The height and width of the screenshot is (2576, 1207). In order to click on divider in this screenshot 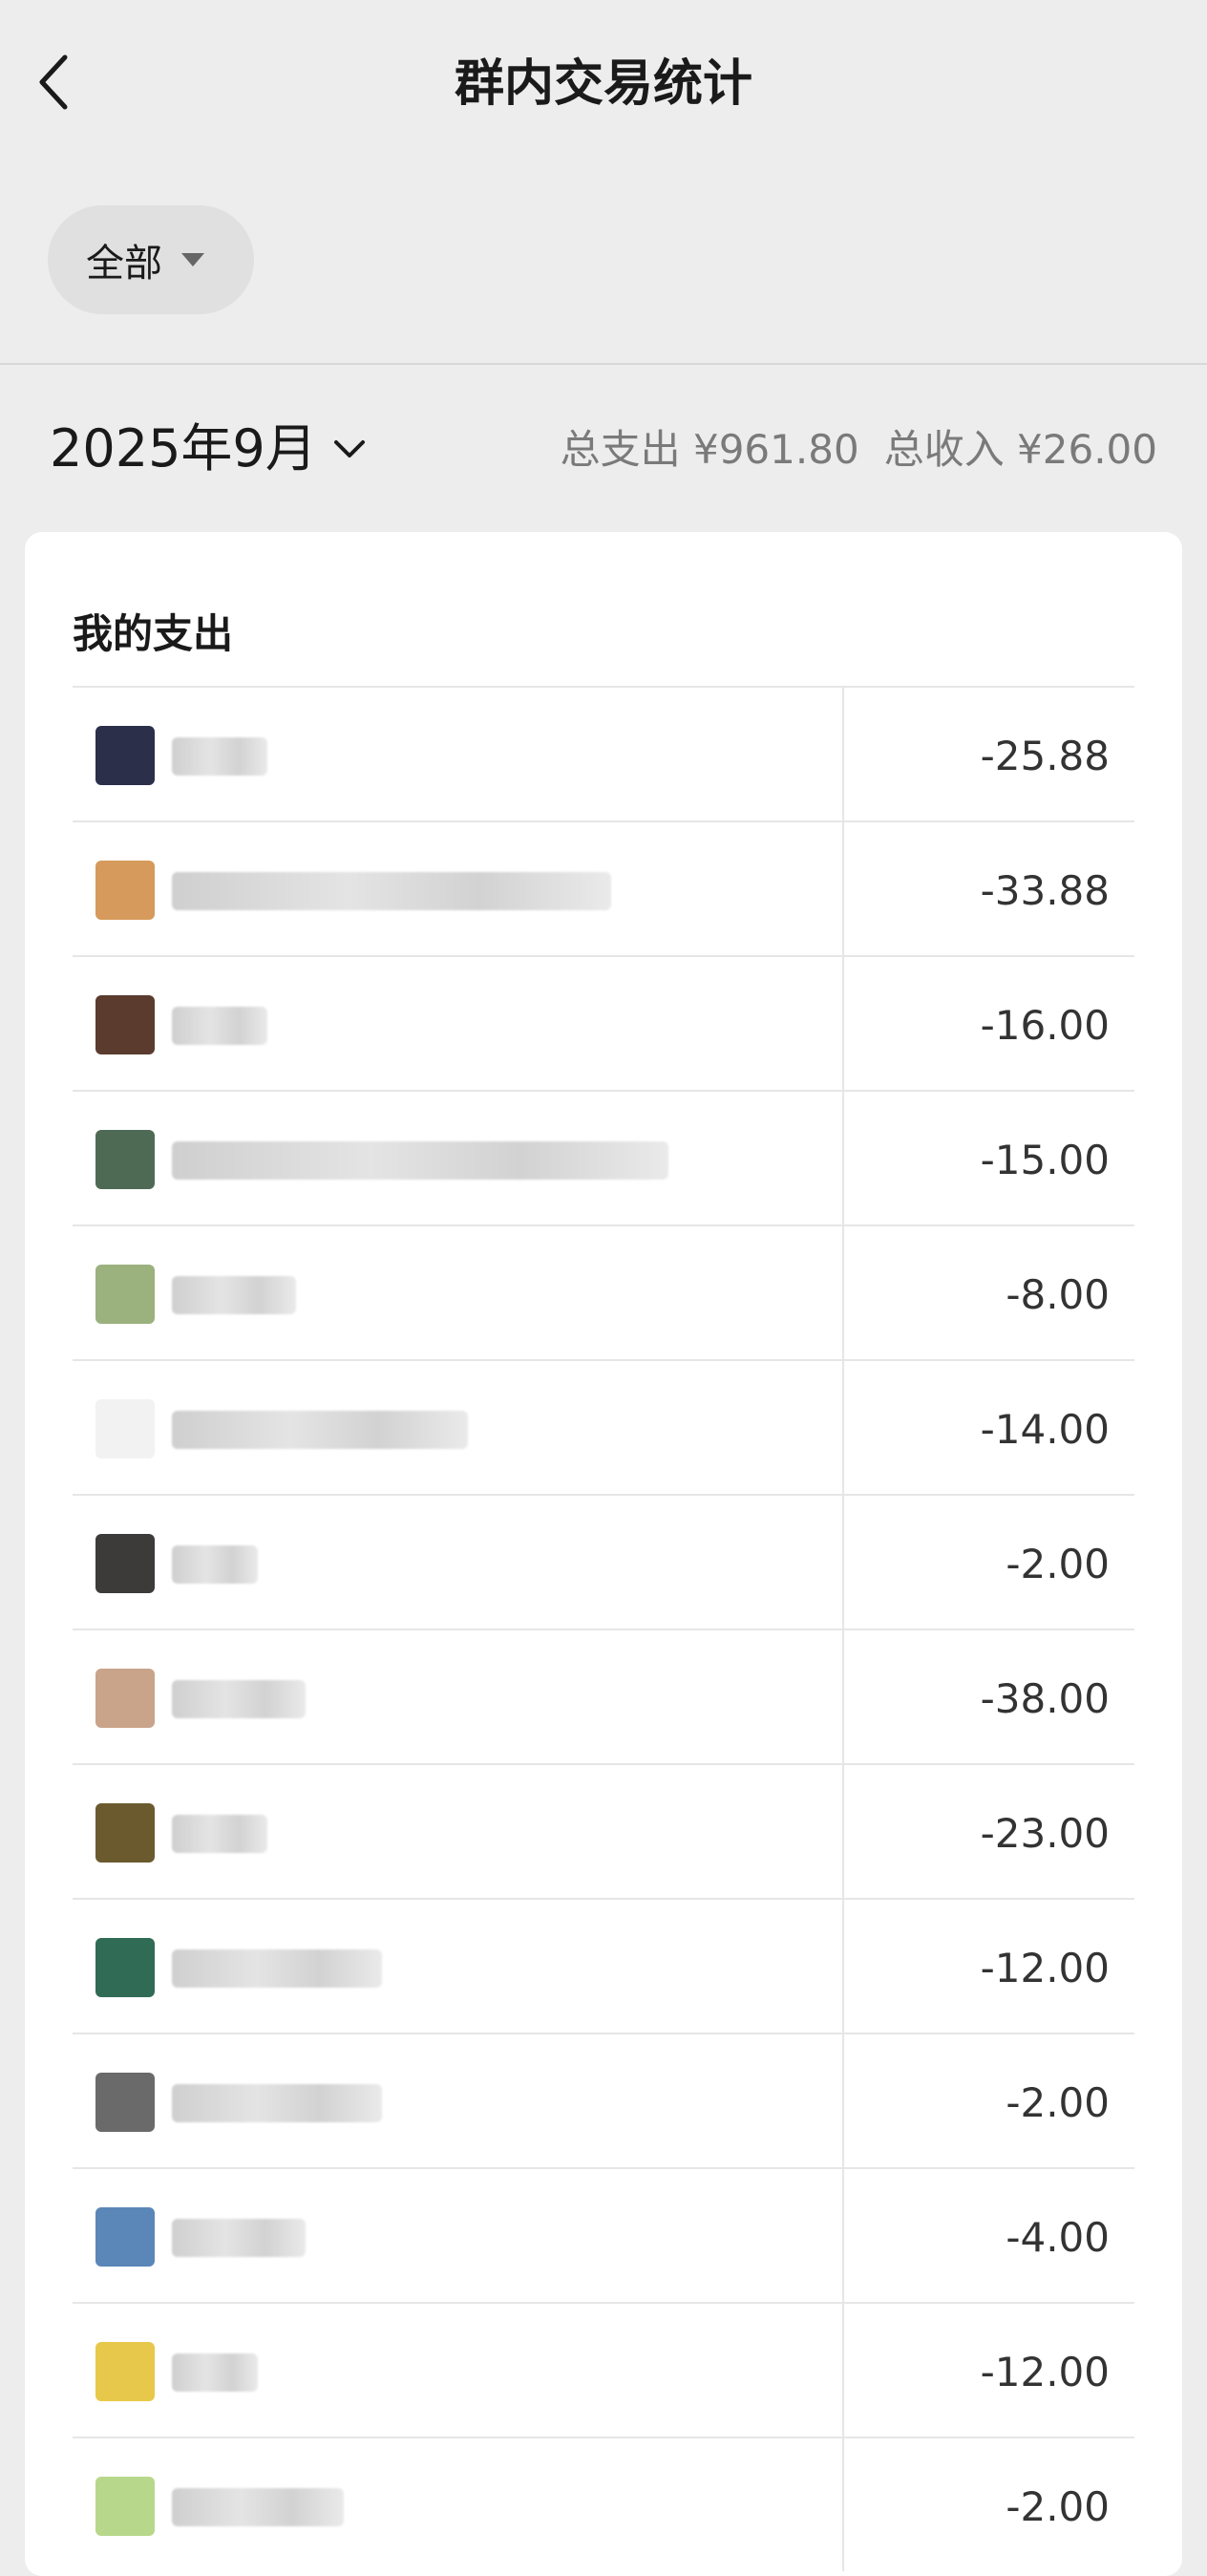, I will do `click(603, 364)`.